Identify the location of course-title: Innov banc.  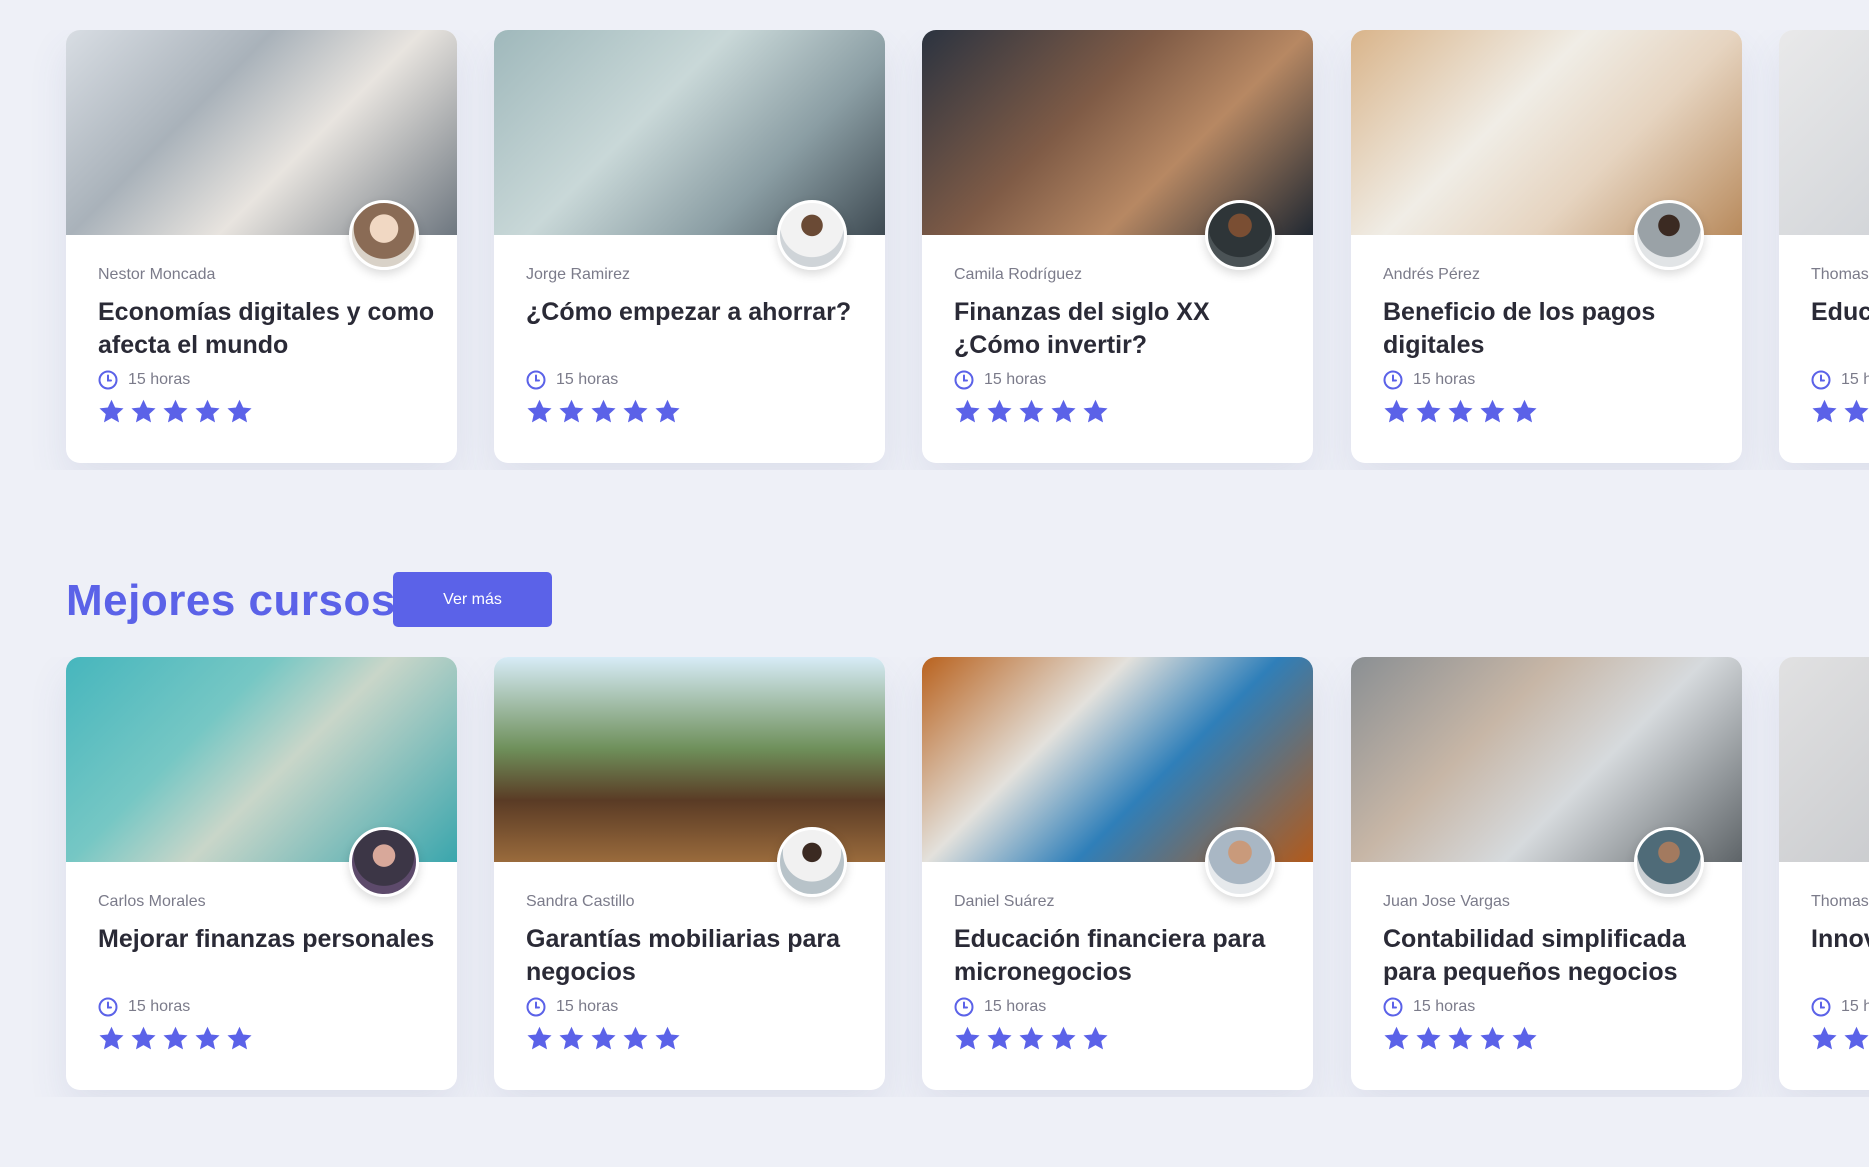
(1840, 939).